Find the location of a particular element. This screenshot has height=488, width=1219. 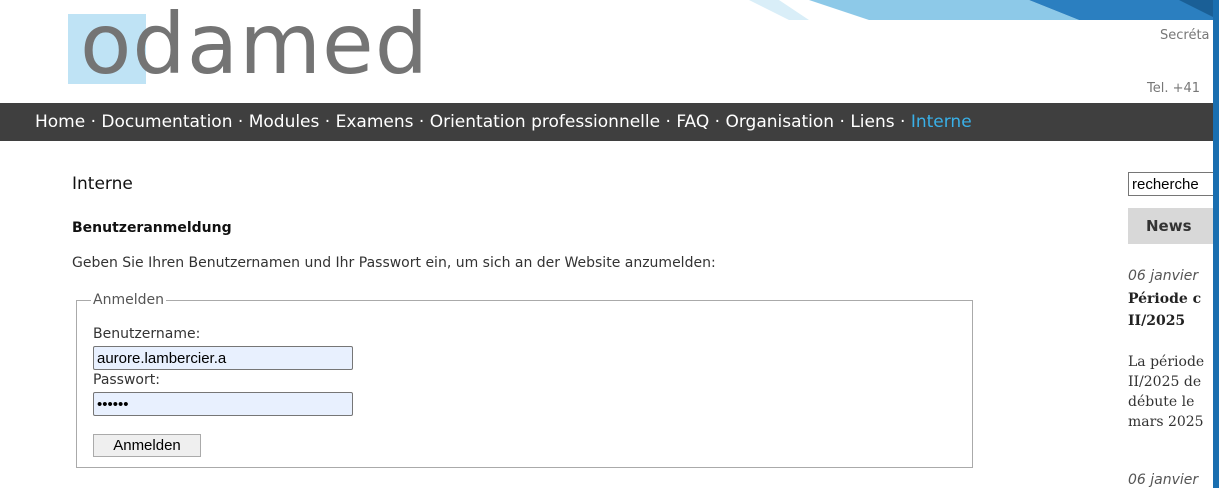

search-input is located at coordinates (1173, 184).